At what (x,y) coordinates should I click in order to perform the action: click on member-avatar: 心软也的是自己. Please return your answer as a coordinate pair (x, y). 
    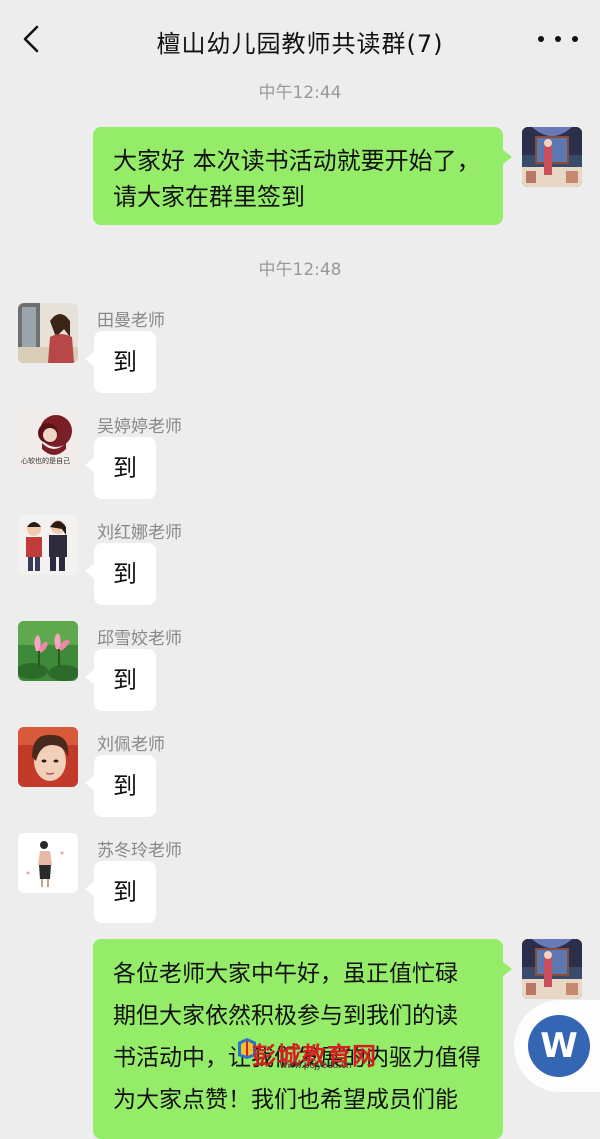
    Looking at the image, I should click on (48, 439).